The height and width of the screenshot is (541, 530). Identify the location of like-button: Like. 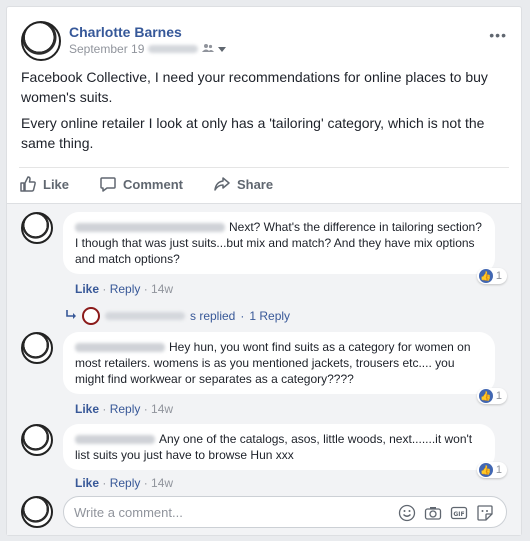
(44, 184).